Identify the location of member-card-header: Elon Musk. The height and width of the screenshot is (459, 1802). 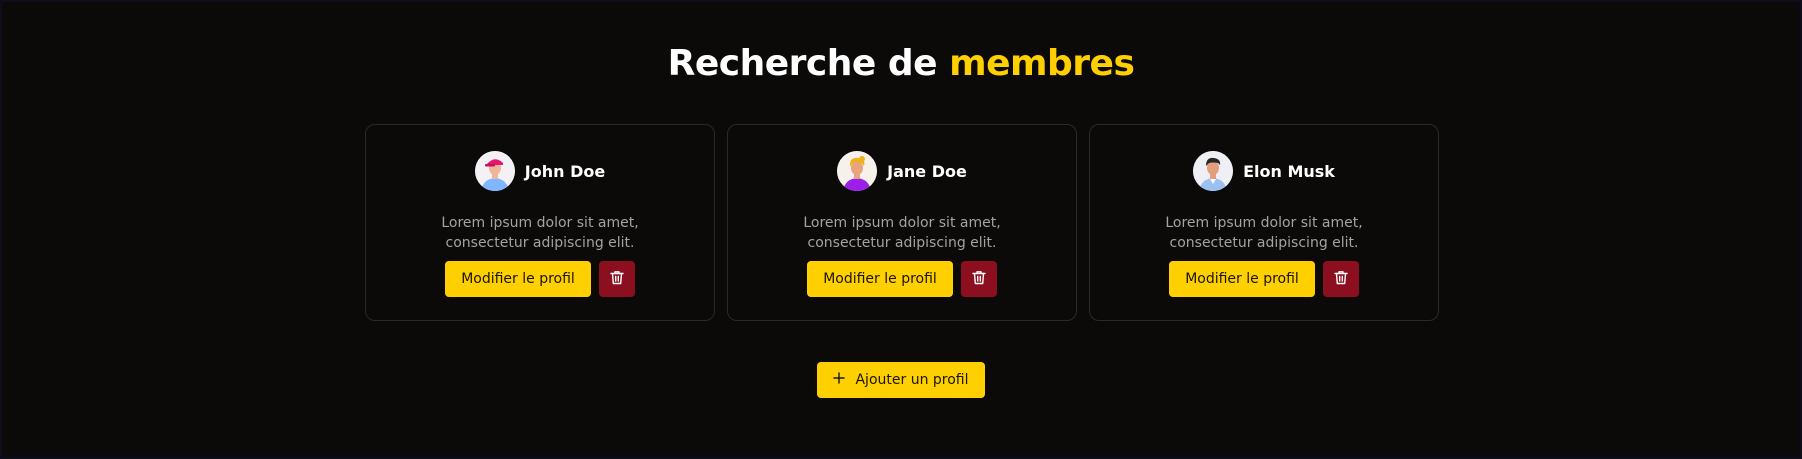
(1264, 171).